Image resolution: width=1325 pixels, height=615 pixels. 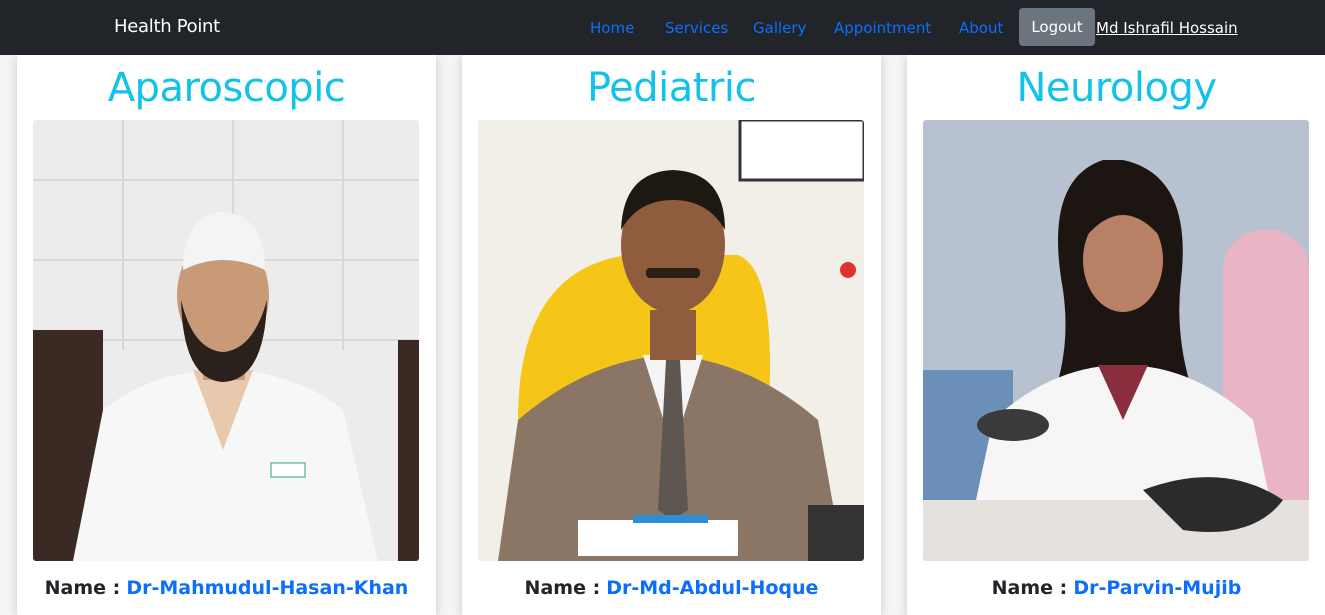 What do you see at coordinates (167, 26) in the screenshot?
I see `brand-logo: Health Point` at bounding box center [167, 26].